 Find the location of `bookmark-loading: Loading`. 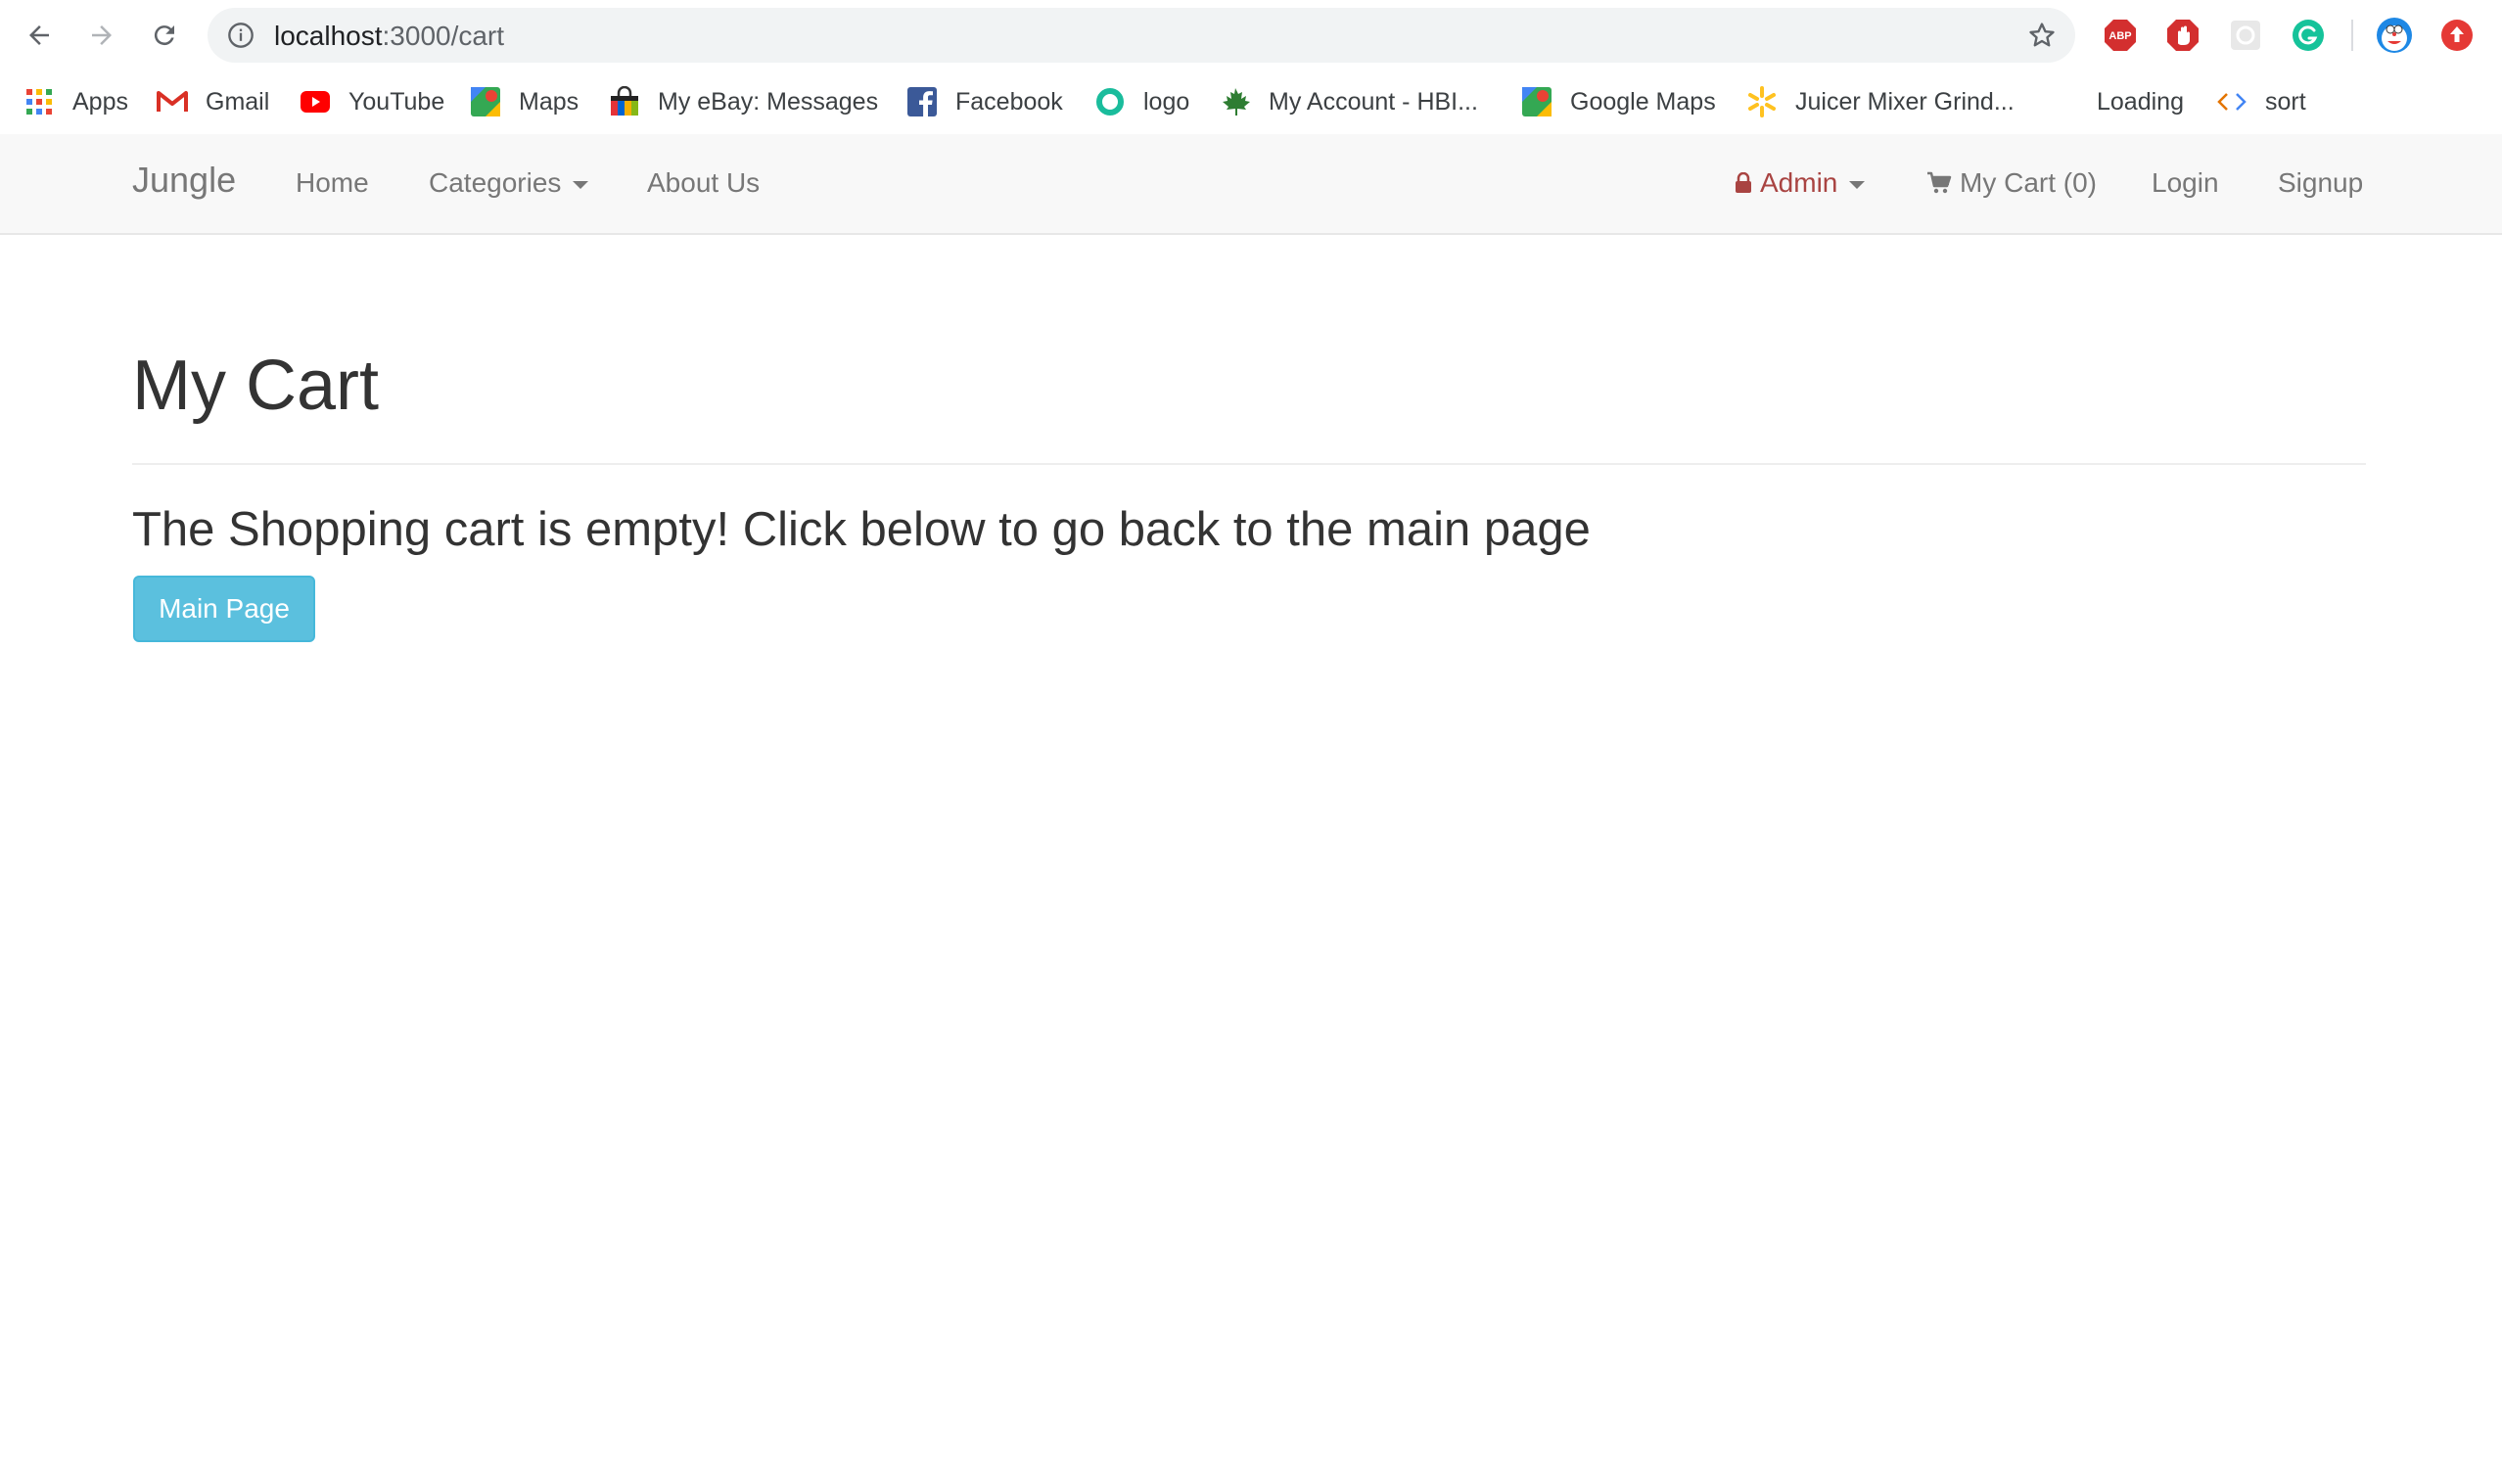

bookmark-loading: Loading is located at coordinates (2141, 101).